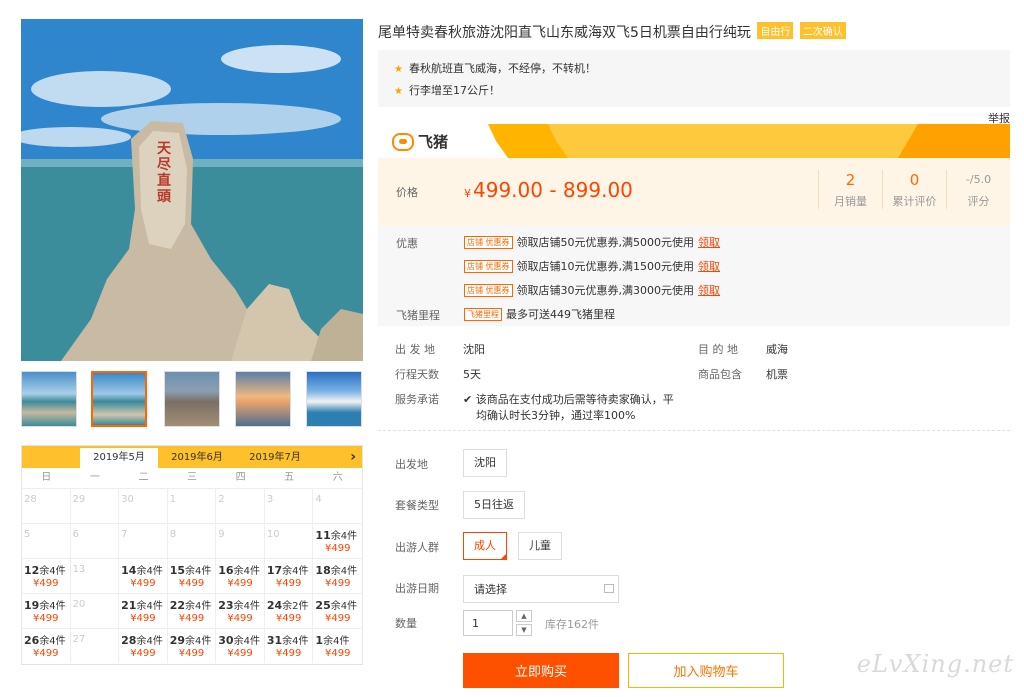 The width and height of the screenshot is (1024, 697). I want to click on calendar-day-cell: 14余4件 ¥499, so click(143, 575).